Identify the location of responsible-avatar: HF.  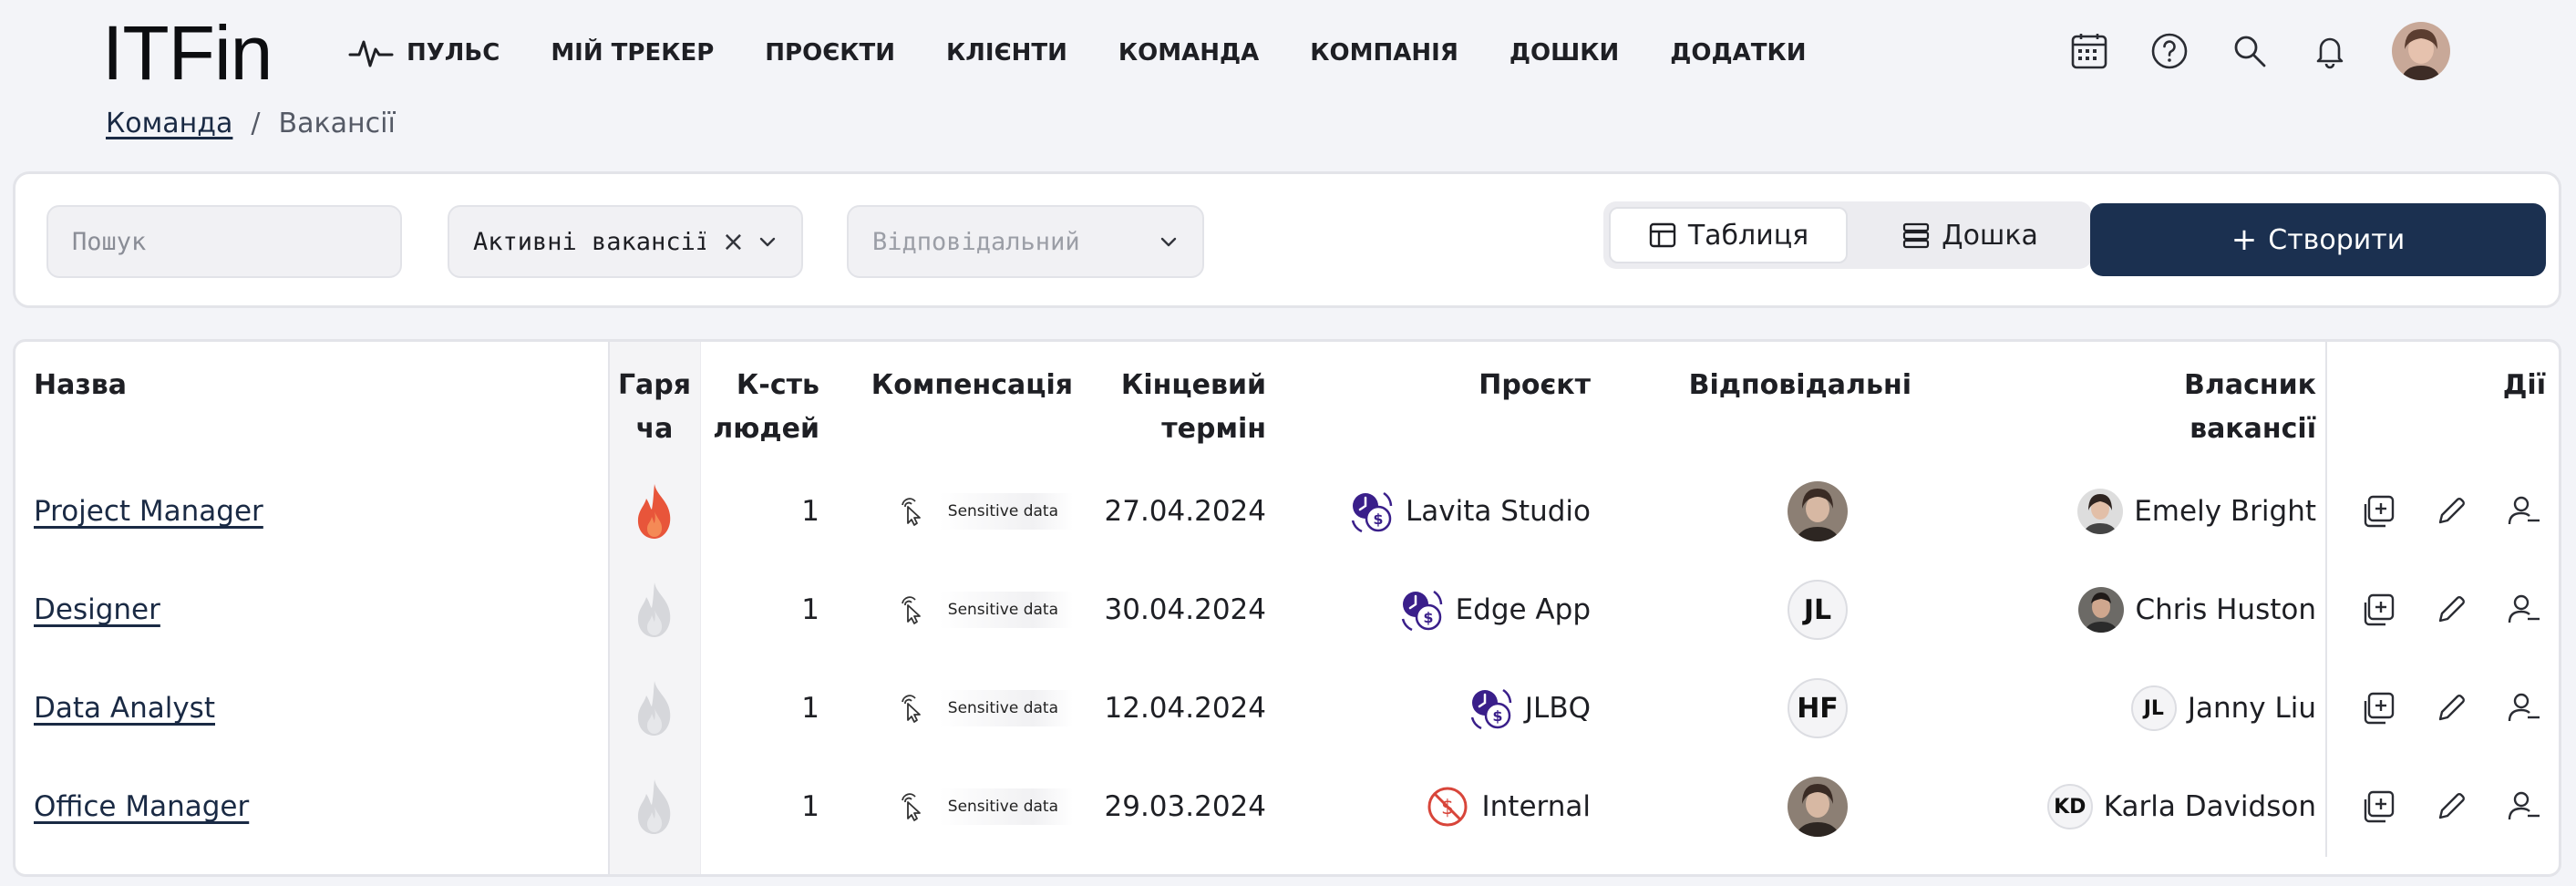
(1818, 708).